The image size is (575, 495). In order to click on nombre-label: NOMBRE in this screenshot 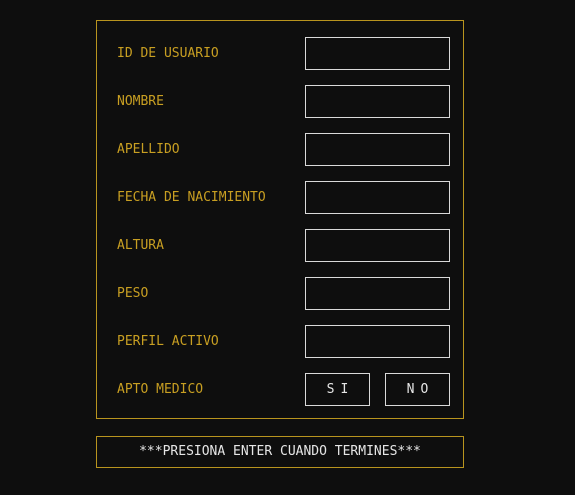, I will do `click(140, 101)`.